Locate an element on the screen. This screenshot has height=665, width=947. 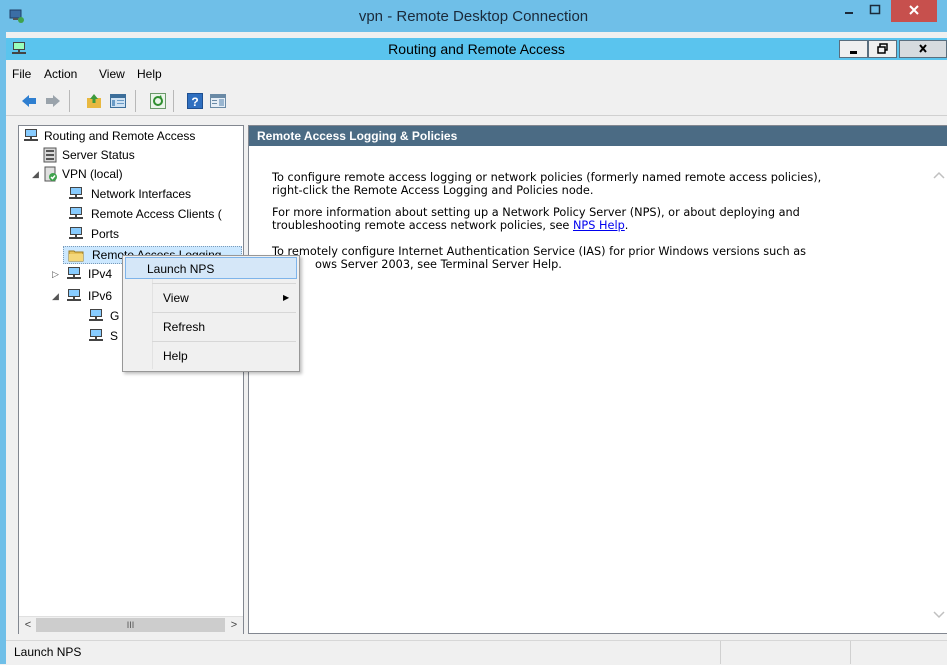
scroll-up-chevron-icon is located at coordinates (939, 175).